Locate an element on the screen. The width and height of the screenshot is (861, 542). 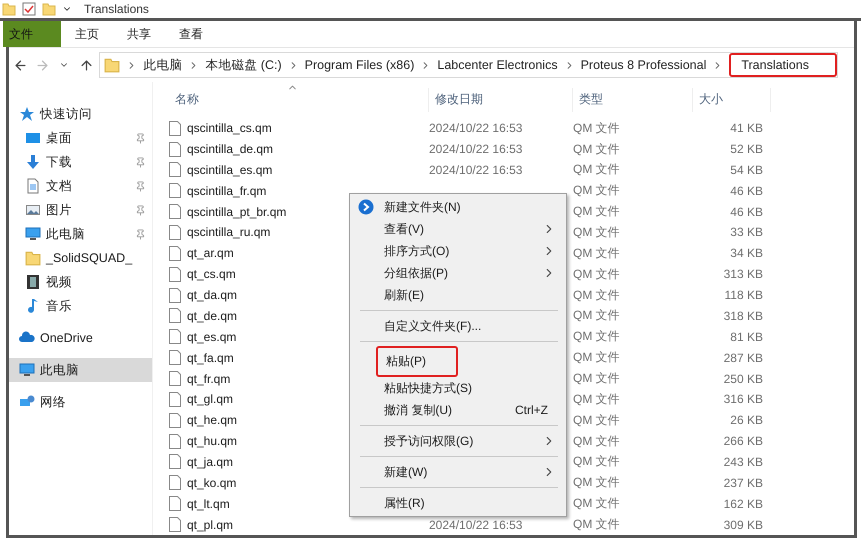
sidebar-item: _SolidSQUAD_ is located at coordinates (80, 258).